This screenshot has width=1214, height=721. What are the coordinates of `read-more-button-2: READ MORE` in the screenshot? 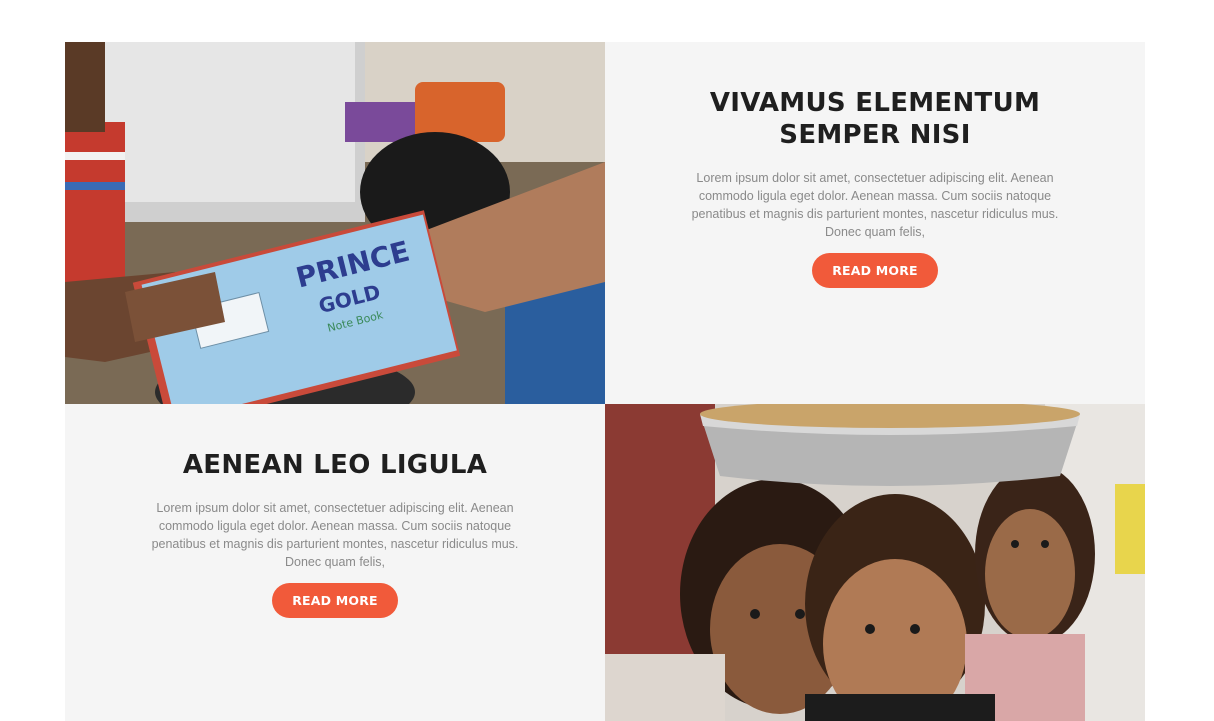 It's located at (335, 600).